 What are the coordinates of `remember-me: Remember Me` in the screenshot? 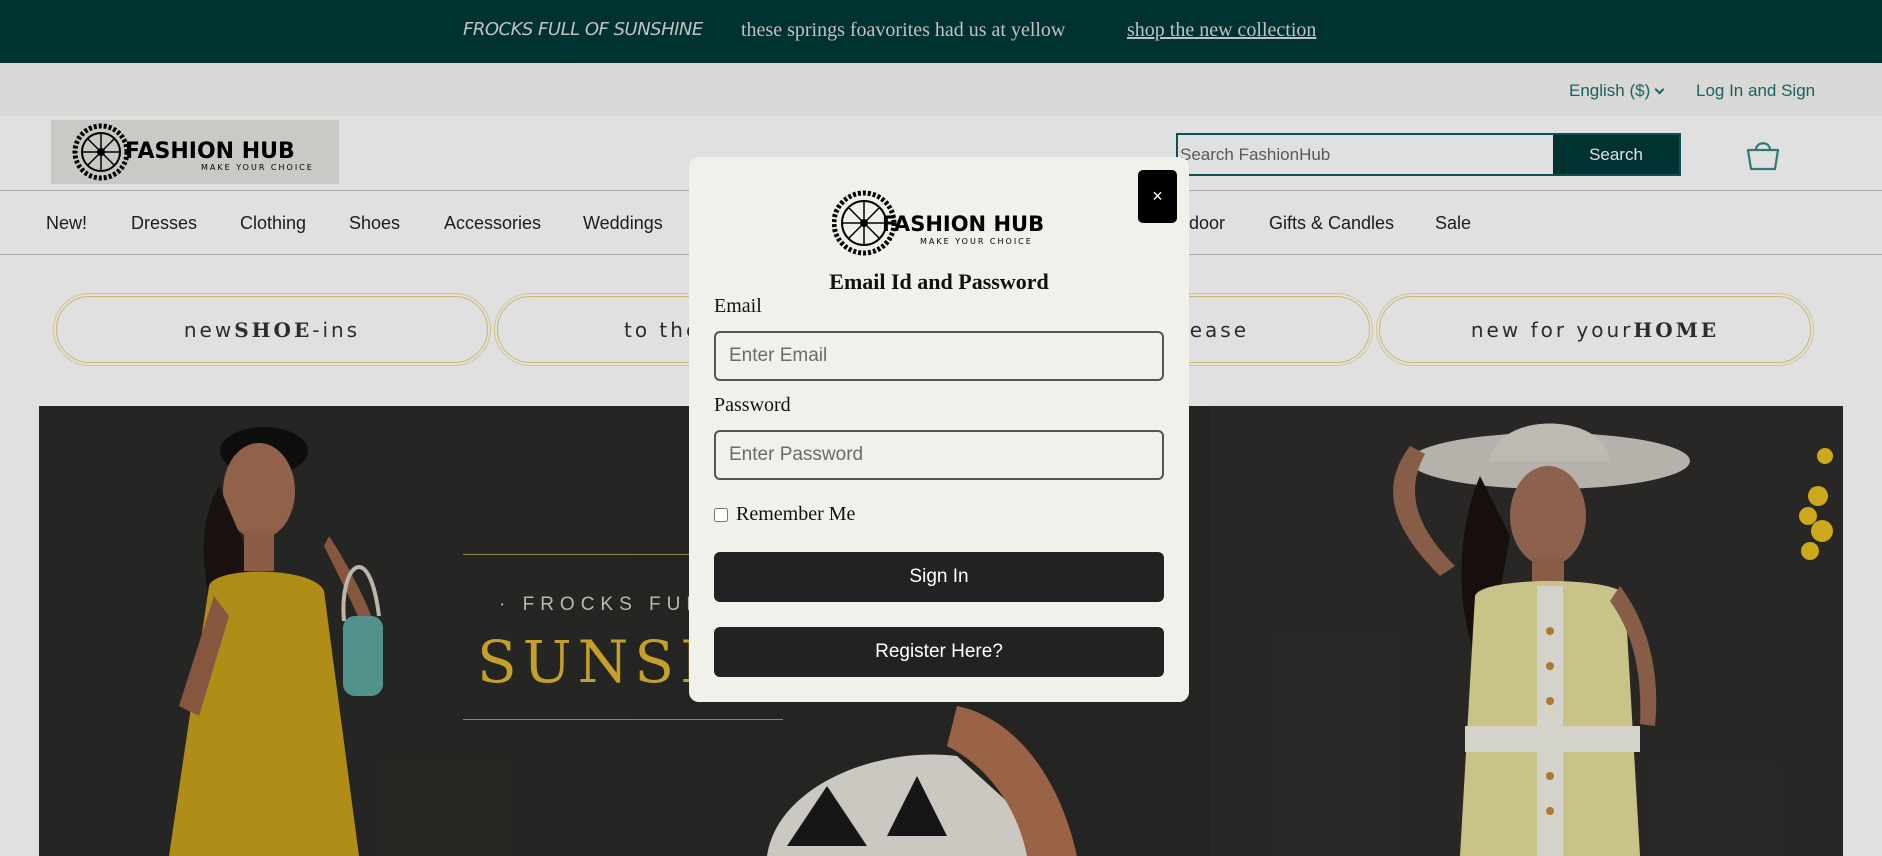 It's located at (784, 514).